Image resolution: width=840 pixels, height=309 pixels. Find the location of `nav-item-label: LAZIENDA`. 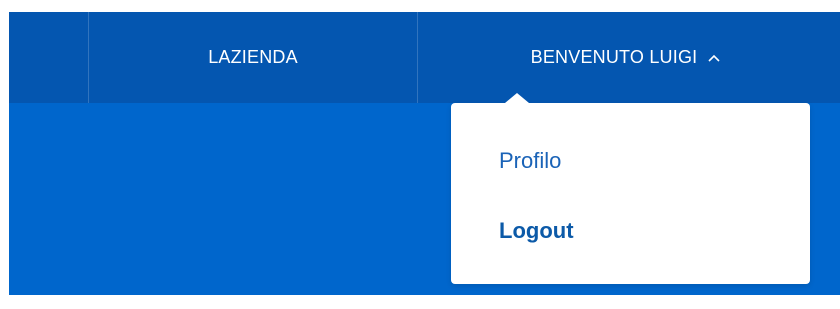

nav-item-label: LAZIENDA is located at coordinates (253, 57).